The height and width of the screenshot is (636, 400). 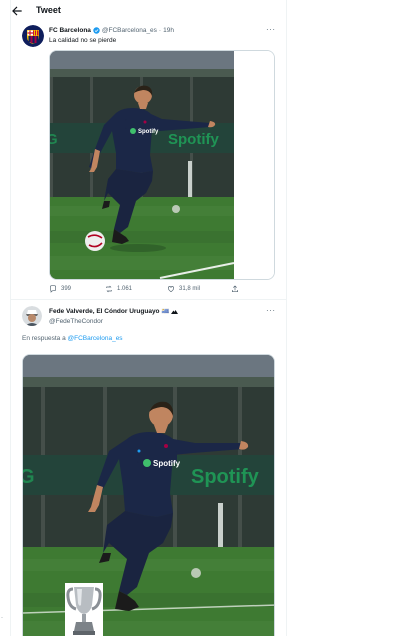 I want to click on tweet-divider, so click(x=148, y=299).